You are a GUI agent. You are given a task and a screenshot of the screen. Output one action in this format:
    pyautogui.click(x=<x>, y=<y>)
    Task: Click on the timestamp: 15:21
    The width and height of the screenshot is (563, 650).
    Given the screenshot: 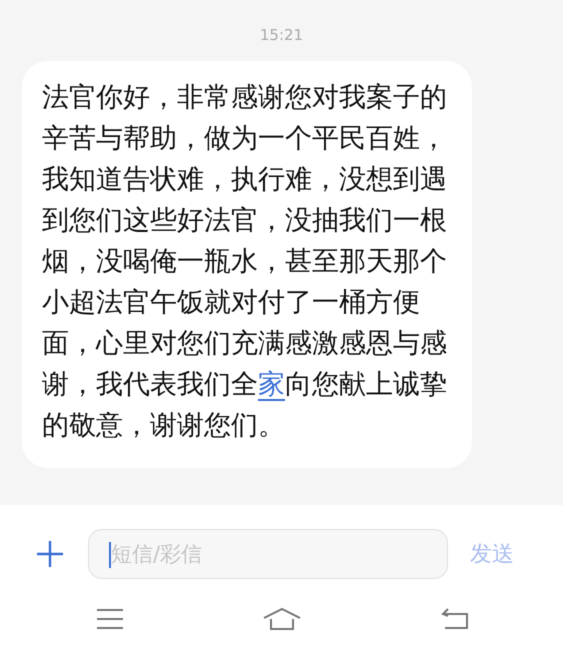 What is the action you would take?
    pyautogui.click(x=282, y=35)
    